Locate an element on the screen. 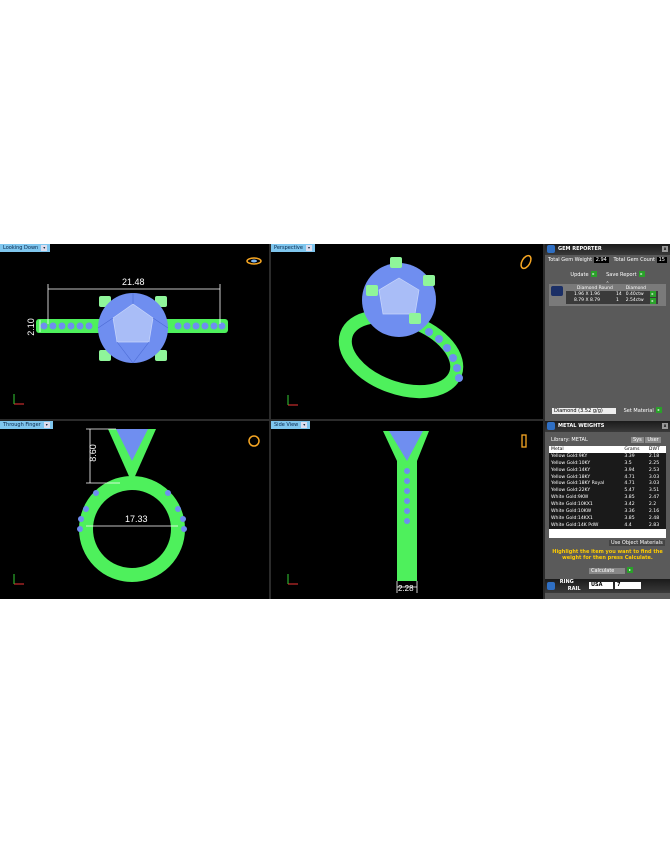 The width and height of the screenshot is (670, 844). table-row: Yellow Gold:10KY 3.5 2.25 is located at coordinates (607, 463).